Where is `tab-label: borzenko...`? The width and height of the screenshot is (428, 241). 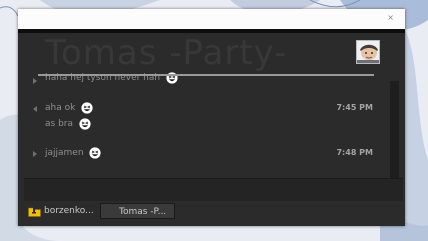 tab-label: borzenko... is located at coordinates (69, 211).